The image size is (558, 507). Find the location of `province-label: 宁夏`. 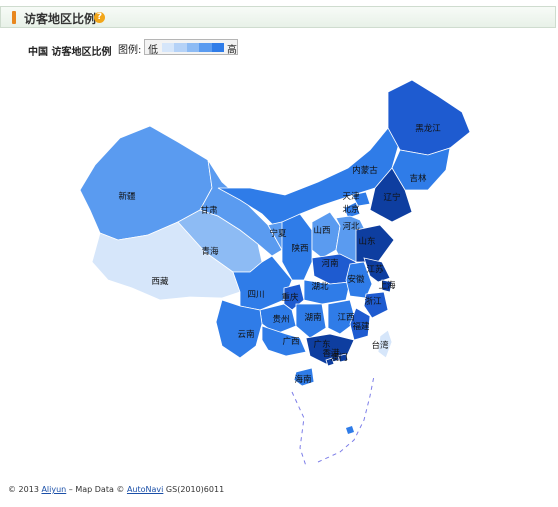

province-label: 宁夏 is located at coordinates (278, 233).